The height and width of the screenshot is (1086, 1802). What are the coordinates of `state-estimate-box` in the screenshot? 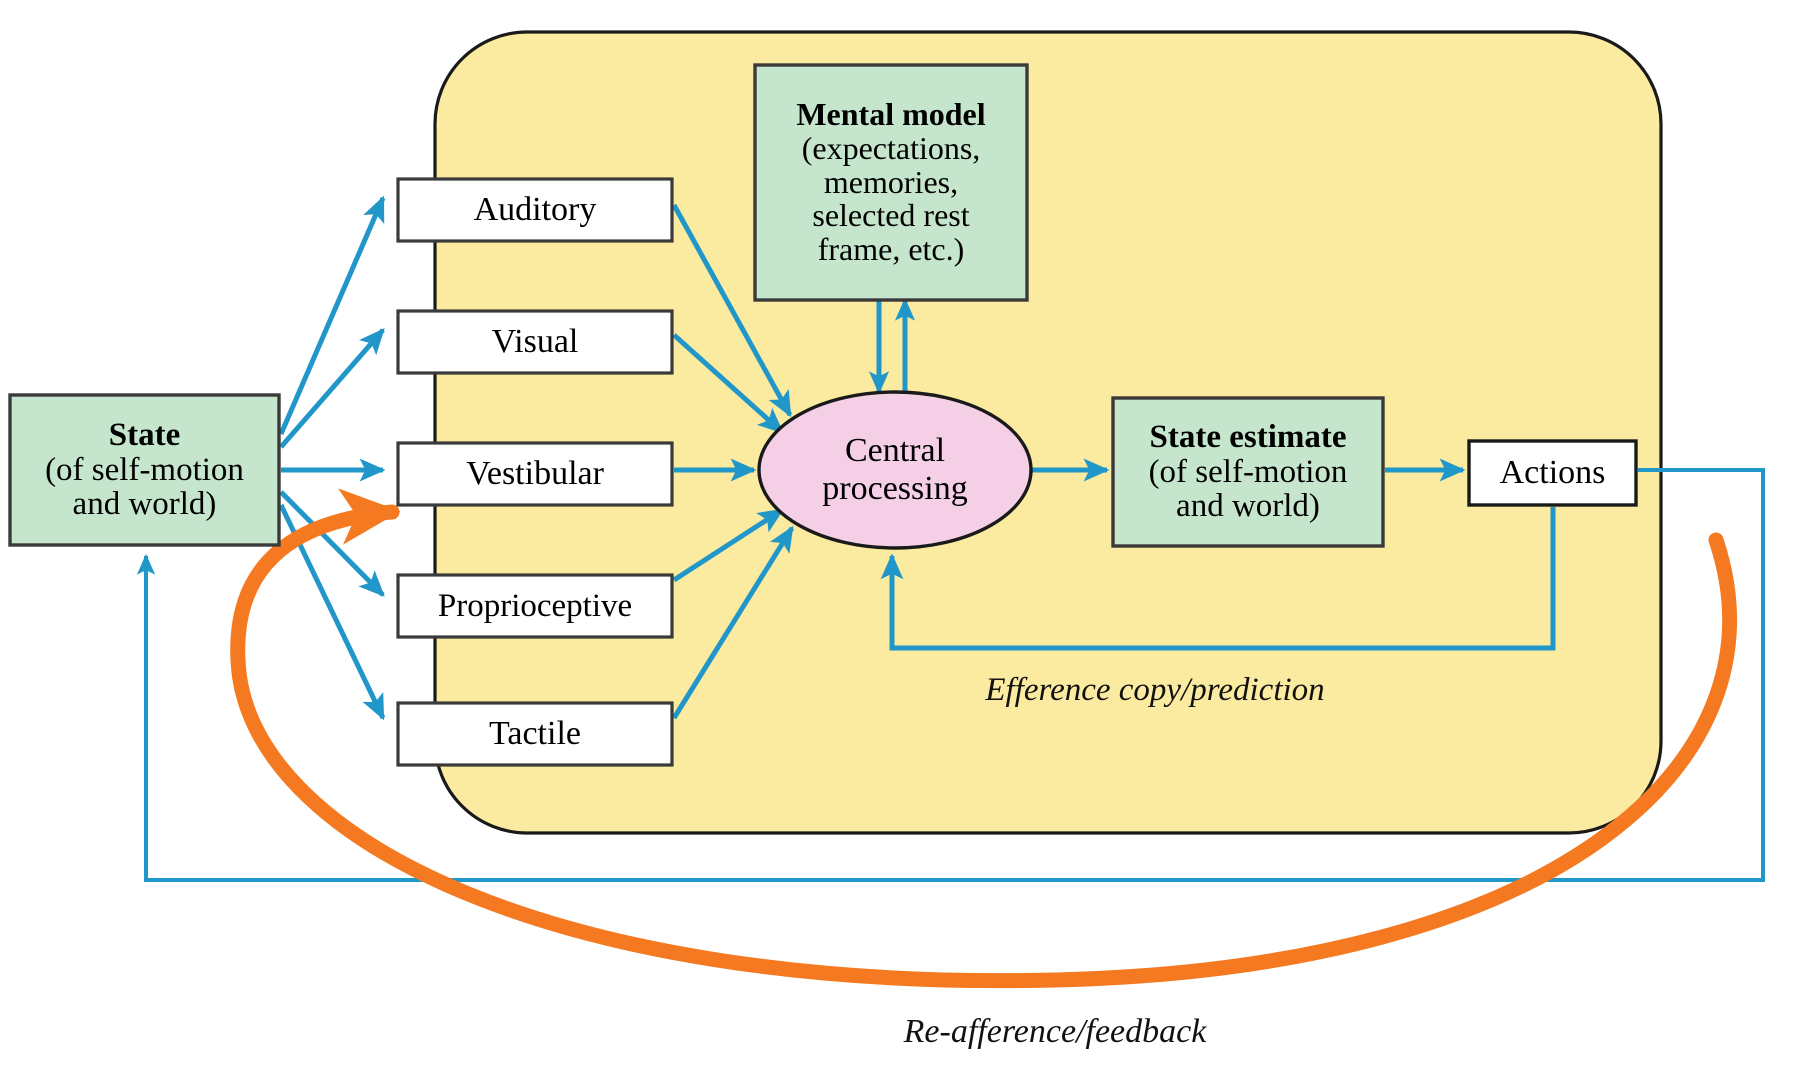 It's located at (1248, 472).